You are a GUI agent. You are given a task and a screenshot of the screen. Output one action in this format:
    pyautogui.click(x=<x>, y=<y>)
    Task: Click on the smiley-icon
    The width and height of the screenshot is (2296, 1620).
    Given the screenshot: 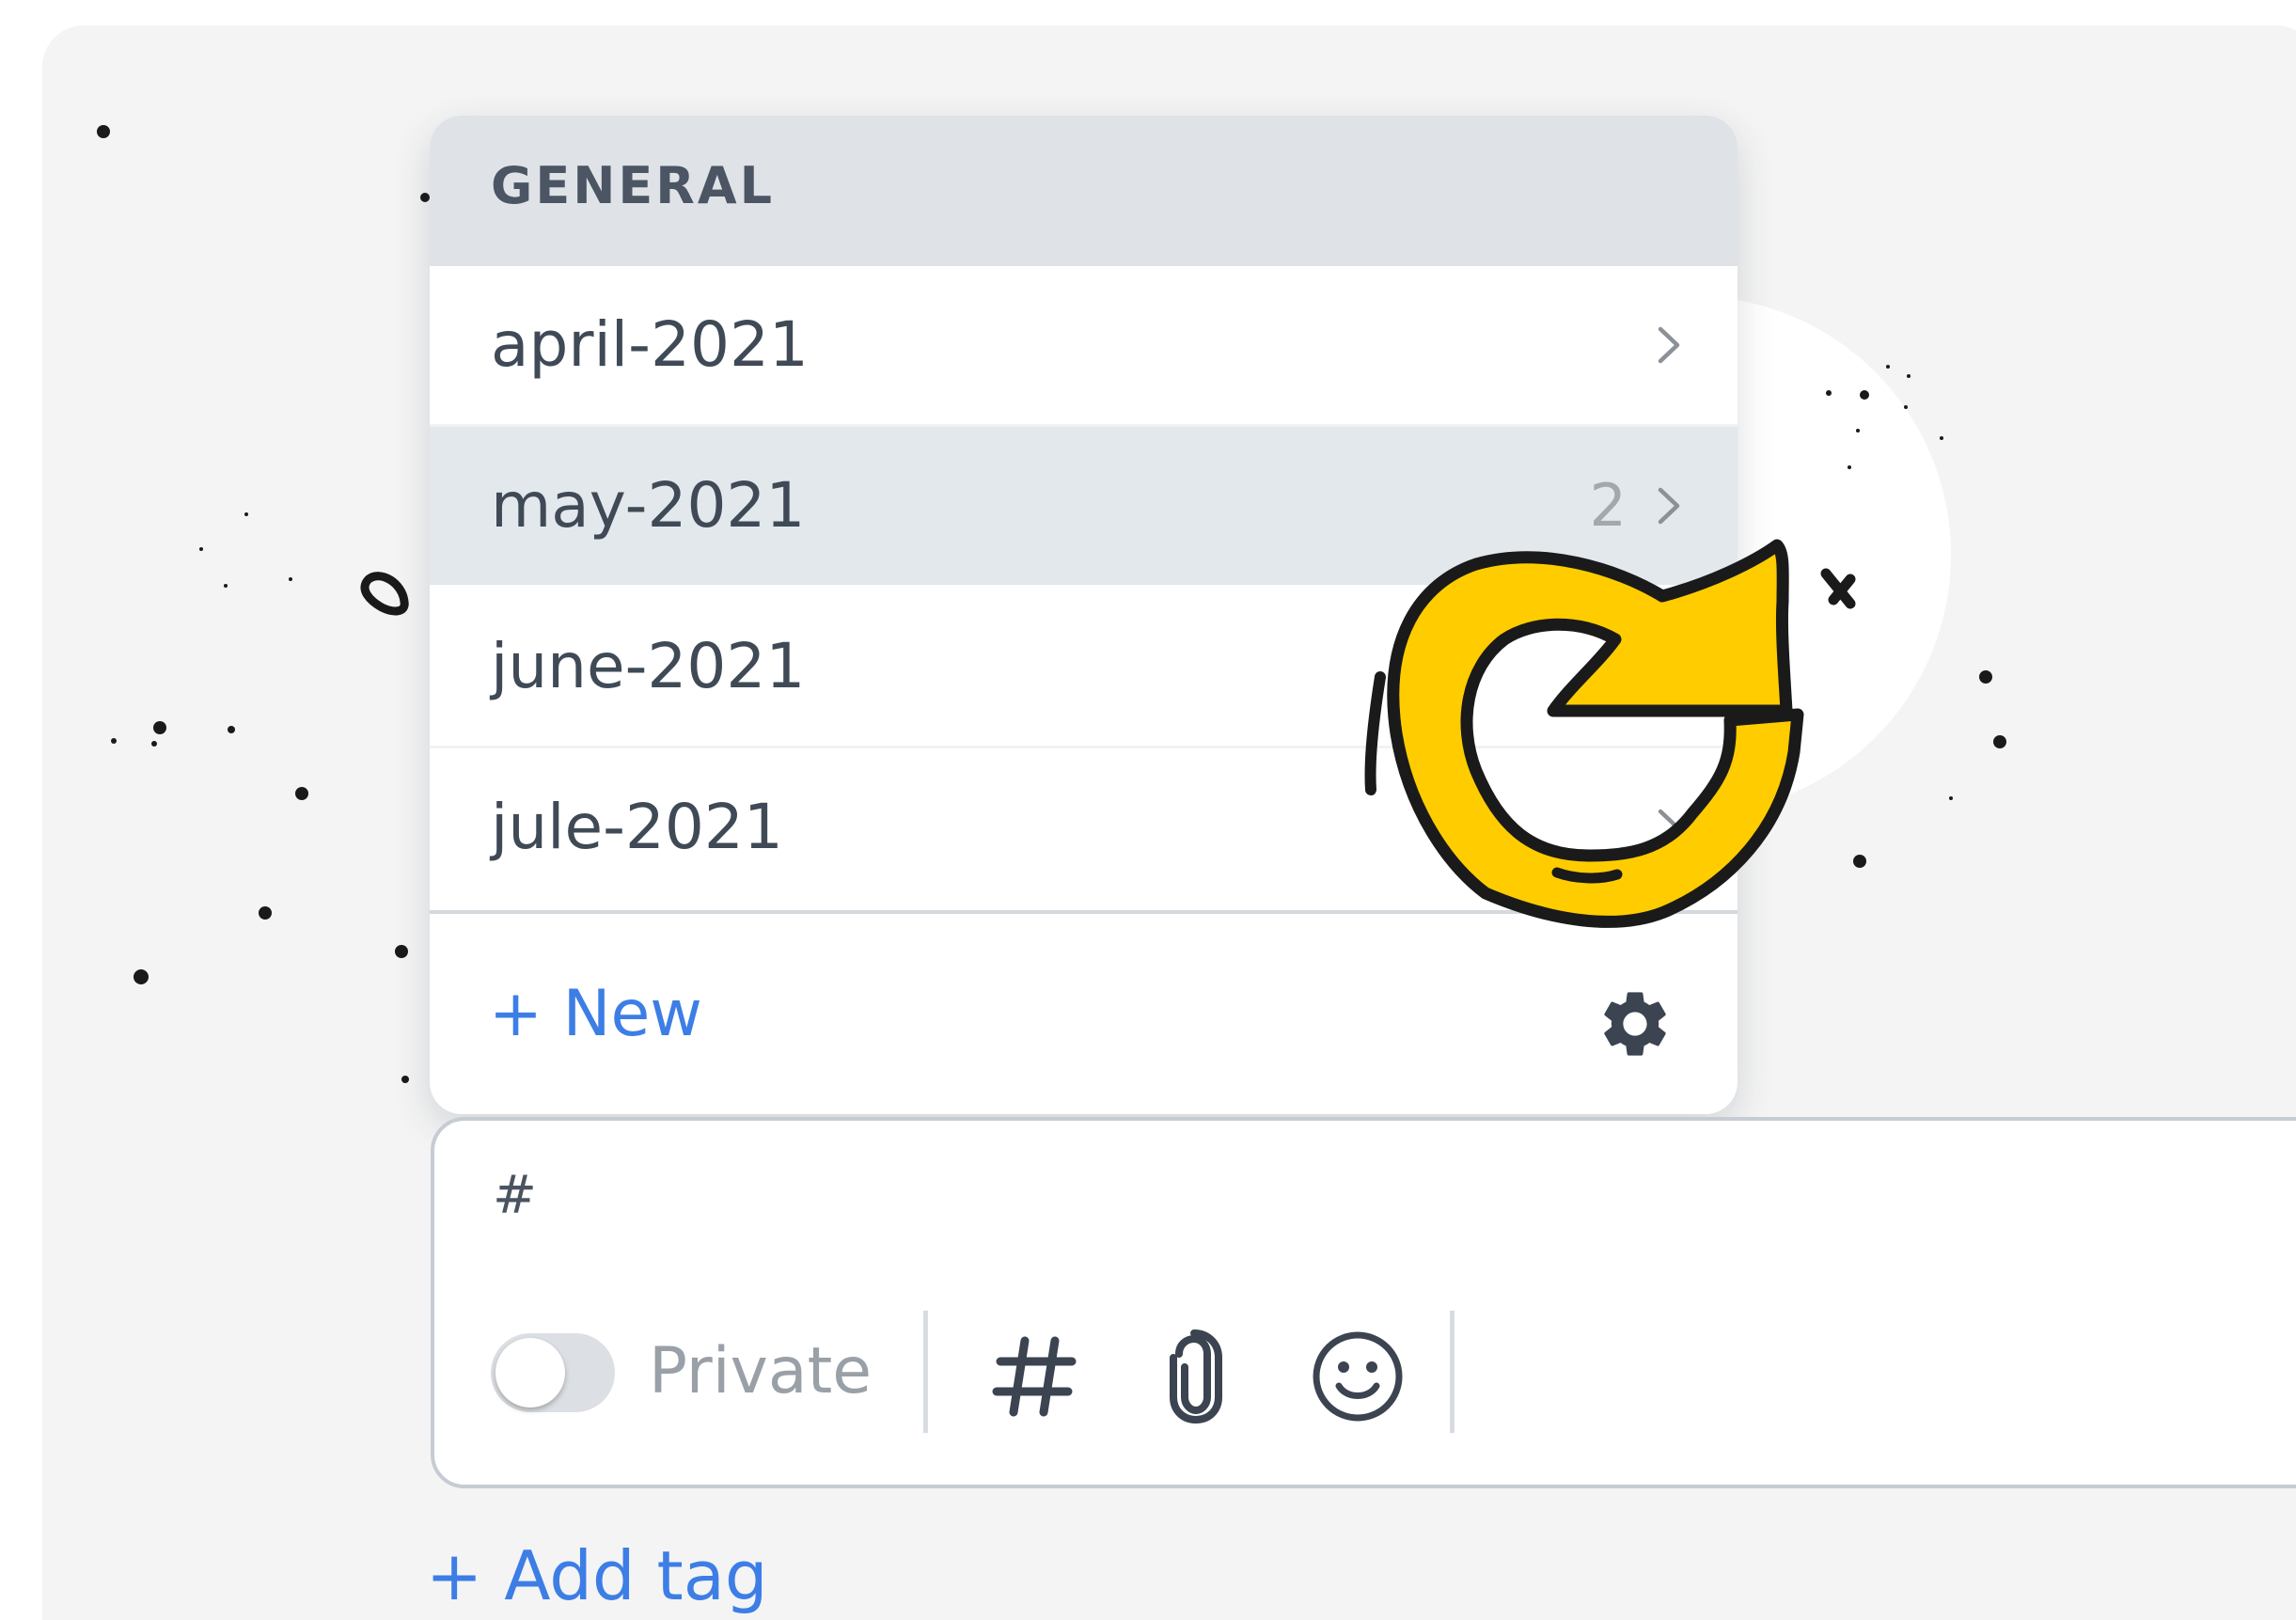 What is the action you would take?
    pyautogui.click(x=1358, y=1376)
    